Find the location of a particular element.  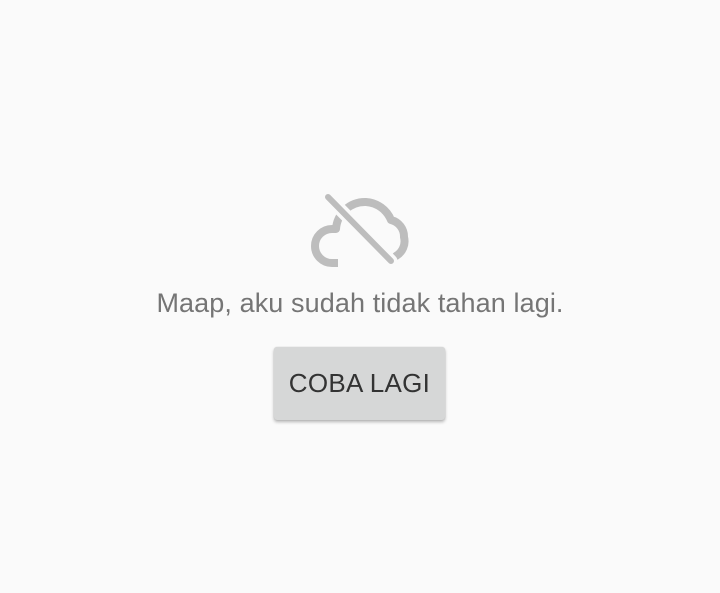

cloud-off-icon is located at coordinates (360, 230).